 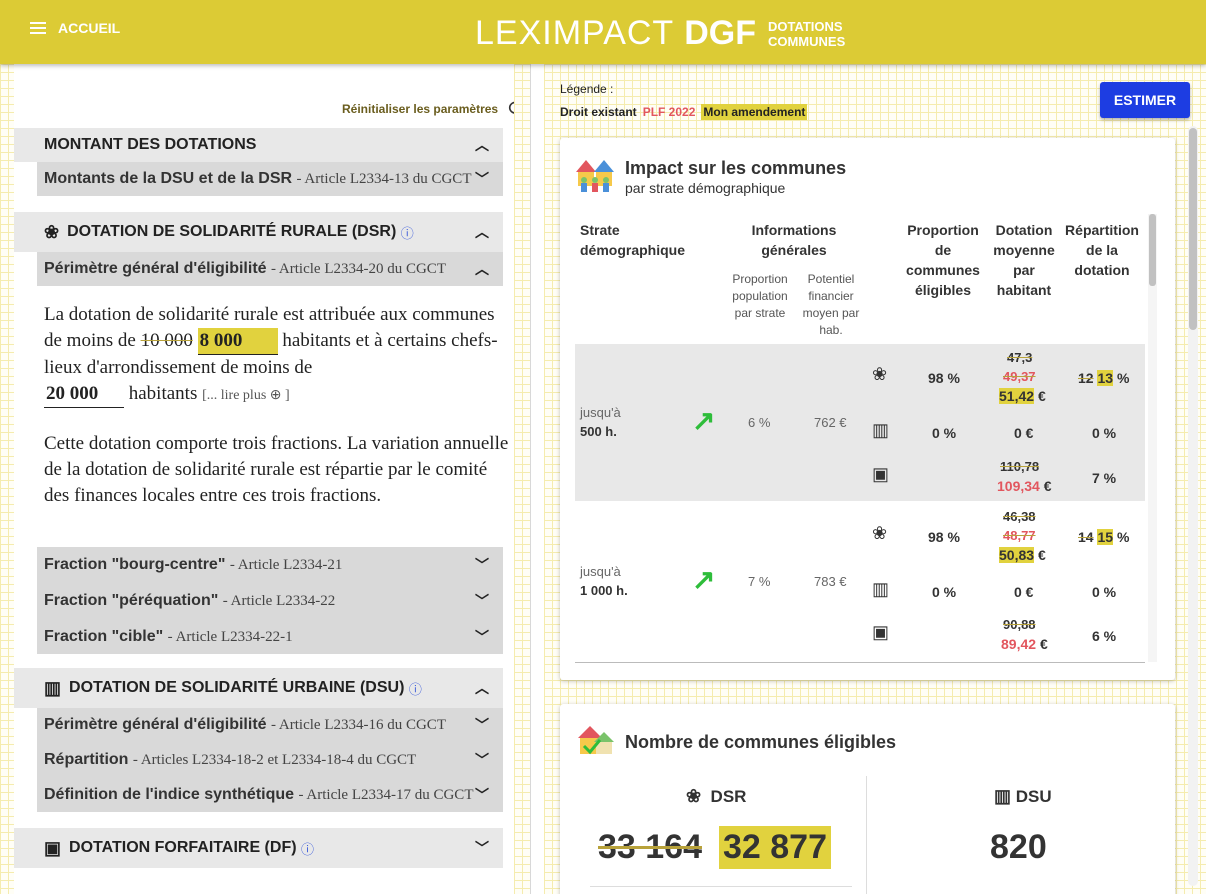 What do you see at coordinates (89, 28) in the screenshot?
I see `menu-label: ACCUEIL` at bounding box center [89, 28].